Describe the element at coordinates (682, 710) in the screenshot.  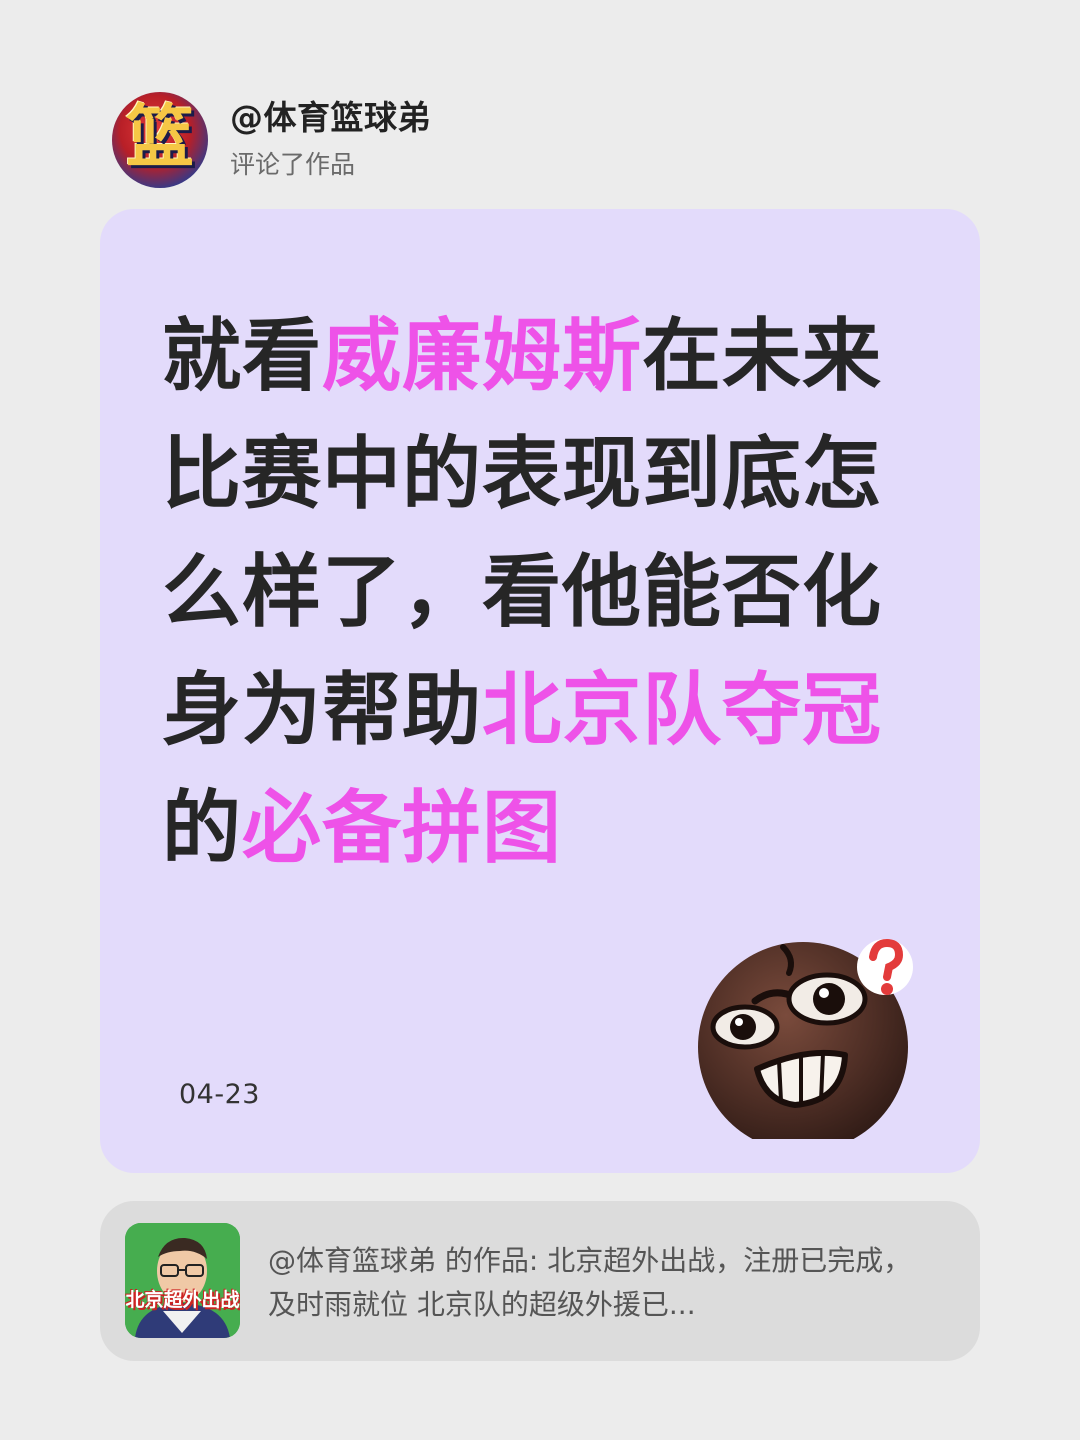
I see `comment-highlight: 北京队夺冠` at that location.